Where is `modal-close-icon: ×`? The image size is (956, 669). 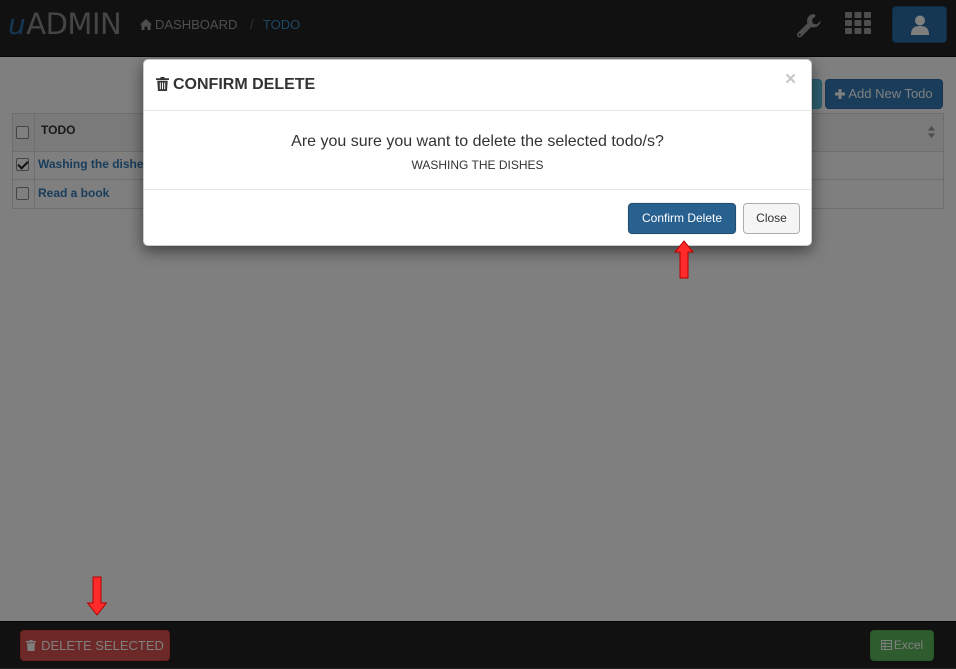 modal-close-icon: × is located at coordinates (790, 80).